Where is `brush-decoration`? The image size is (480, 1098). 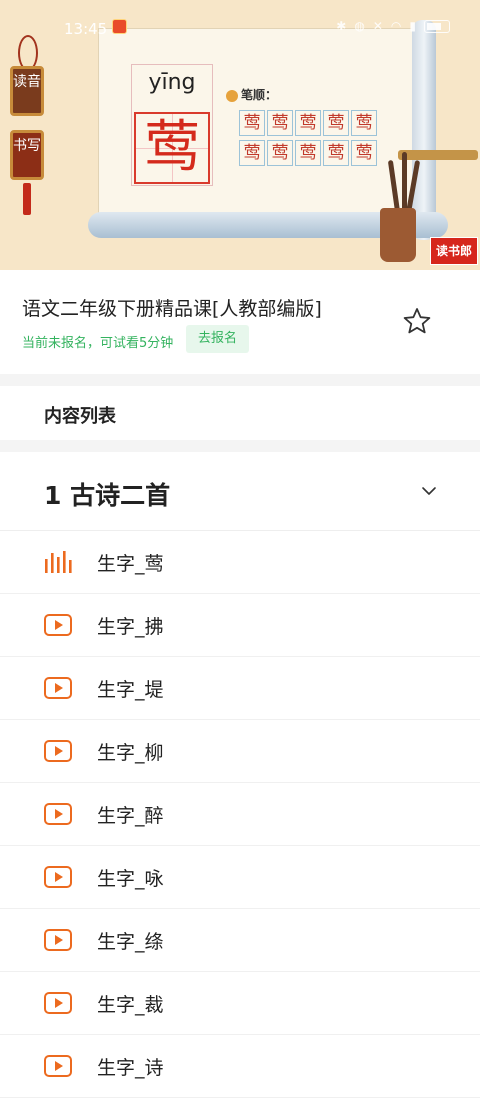 brush-decoration is located at coordinates (404, 182).